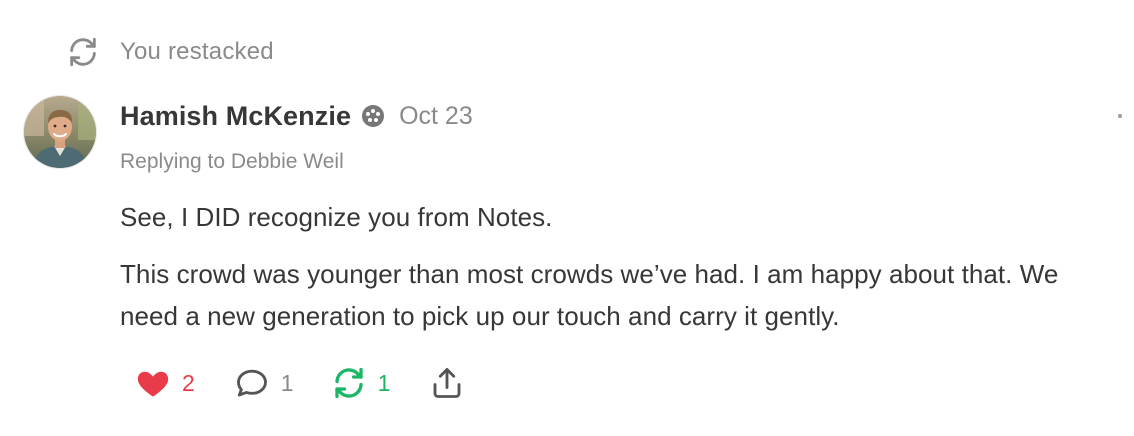  I want to click on comment-count: 1, so click(287, 382).